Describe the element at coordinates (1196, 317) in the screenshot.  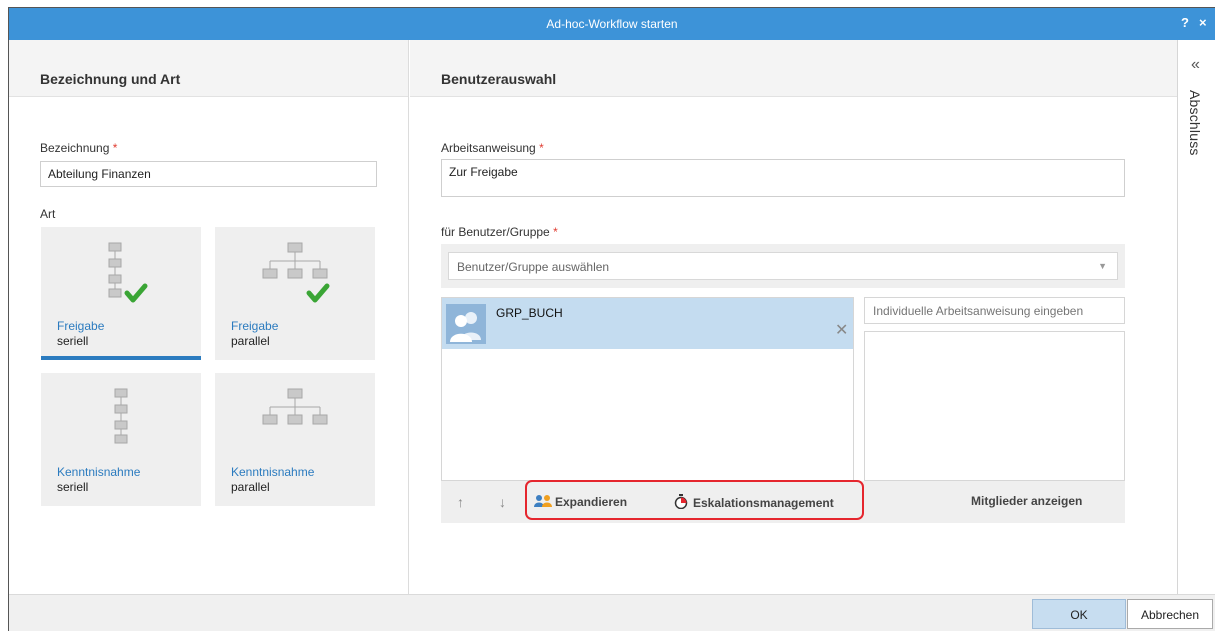
I see `summary-side-panel: « Abschluss` at that location.